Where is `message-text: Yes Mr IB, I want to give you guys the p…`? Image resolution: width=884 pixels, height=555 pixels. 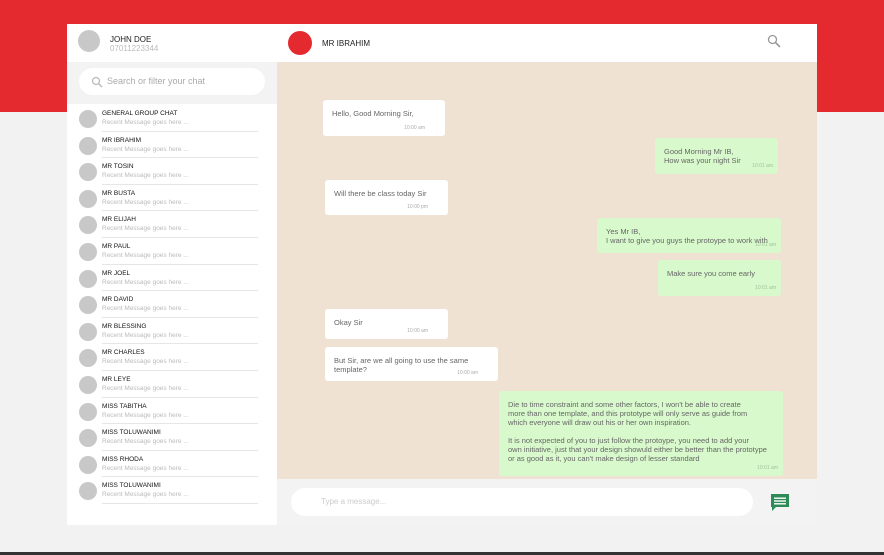 message-text: Yes Mr IB, I want to give you guys the p… is located at coordinates (687, 236).